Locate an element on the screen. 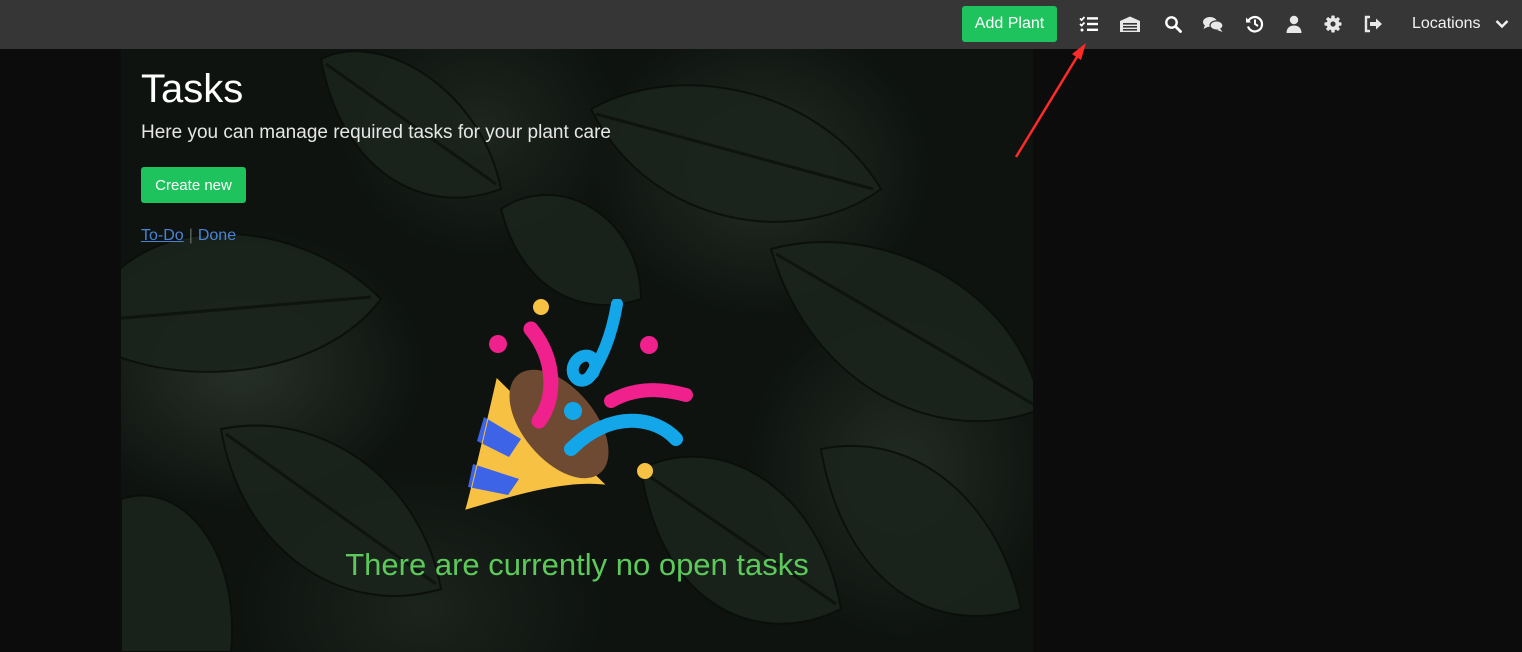 This screenshot has height=652, width=1522. chat-icon is located at coordinates (1213, 24).